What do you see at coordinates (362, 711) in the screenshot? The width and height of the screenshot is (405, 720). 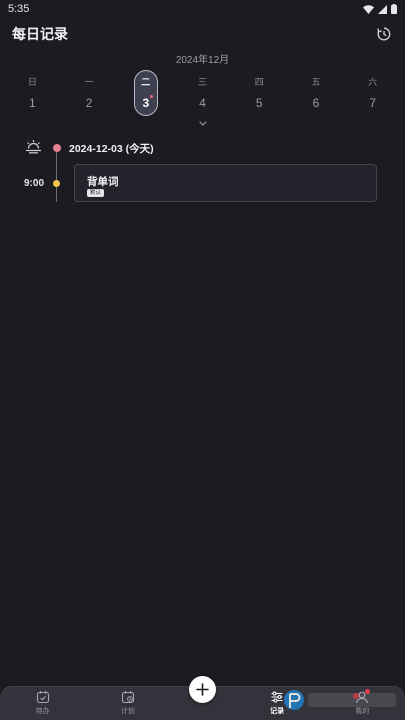 I see `nav-label: 我的` at bounding box center [362, 711].